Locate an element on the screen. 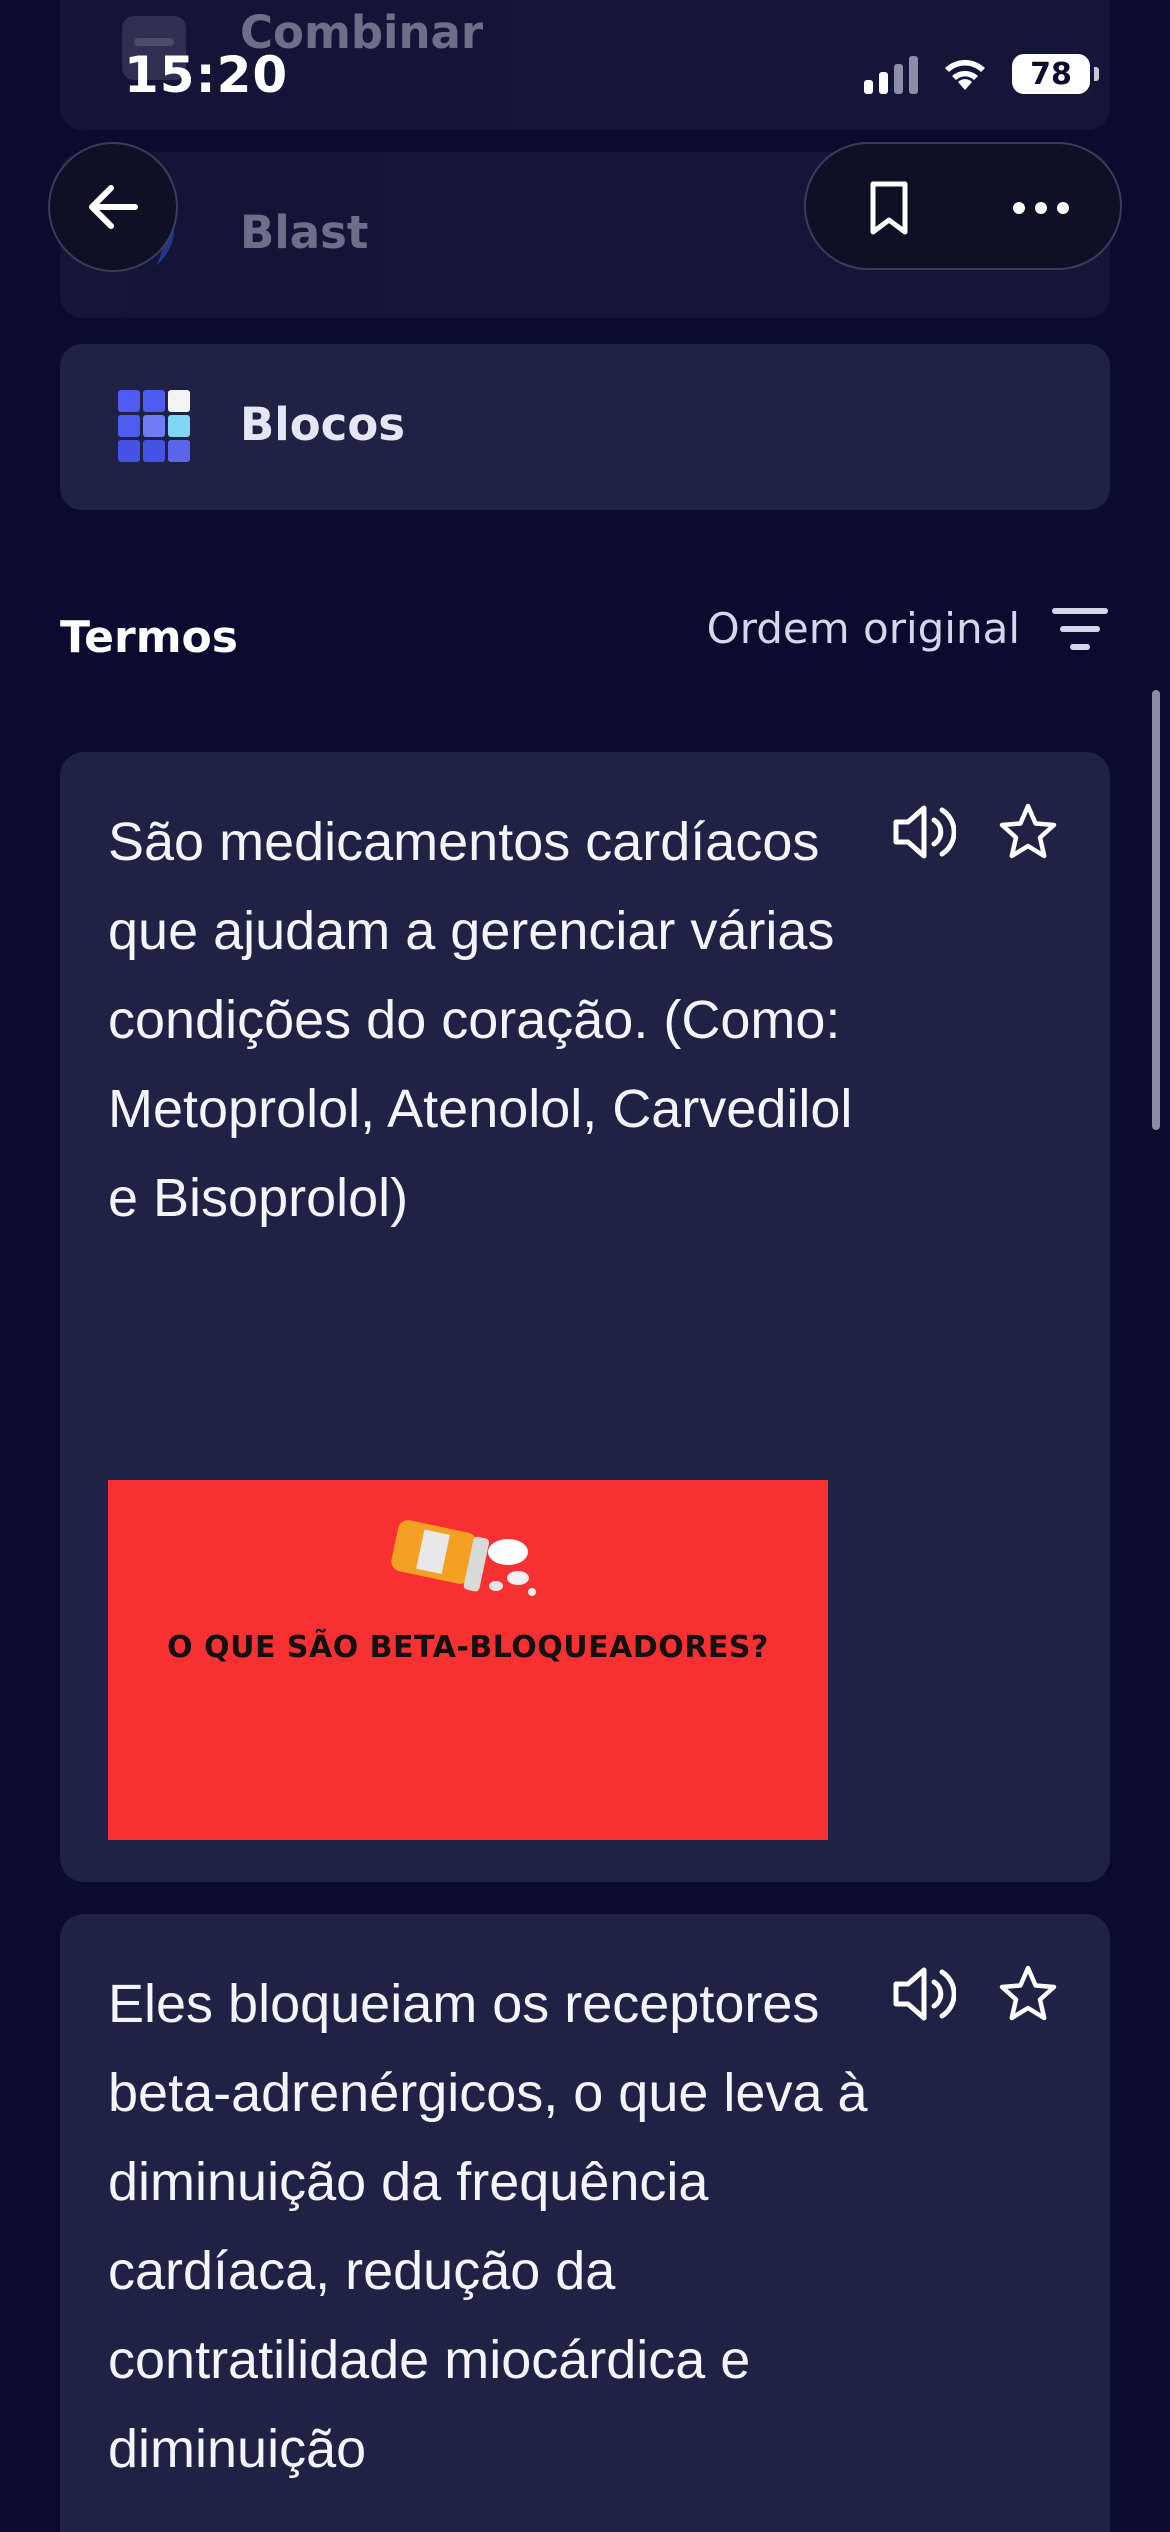 Image resolution: width=1170 pixels, height=2532 pixels. mode-label-blocos: Blocos is located at coordinates (323, 424).